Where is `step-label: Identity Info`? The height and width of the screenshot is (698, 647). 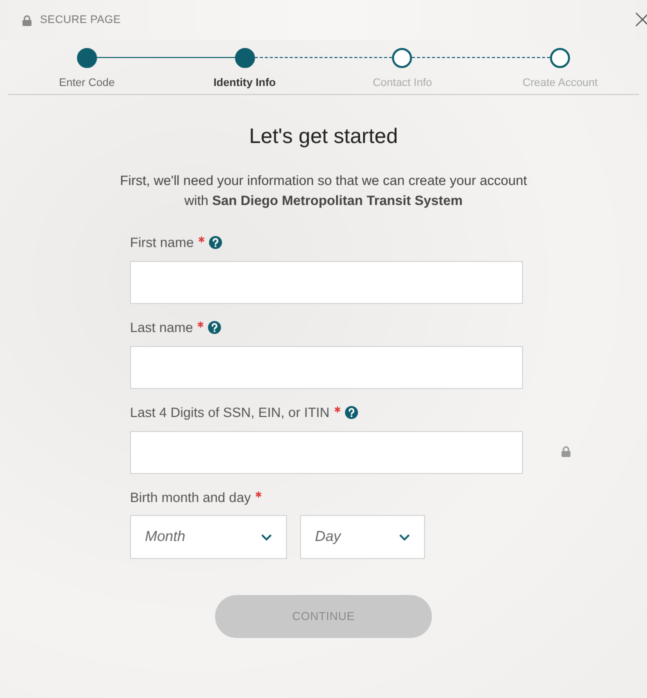 step-label: Identity Info is located at coordinates (244, 83).